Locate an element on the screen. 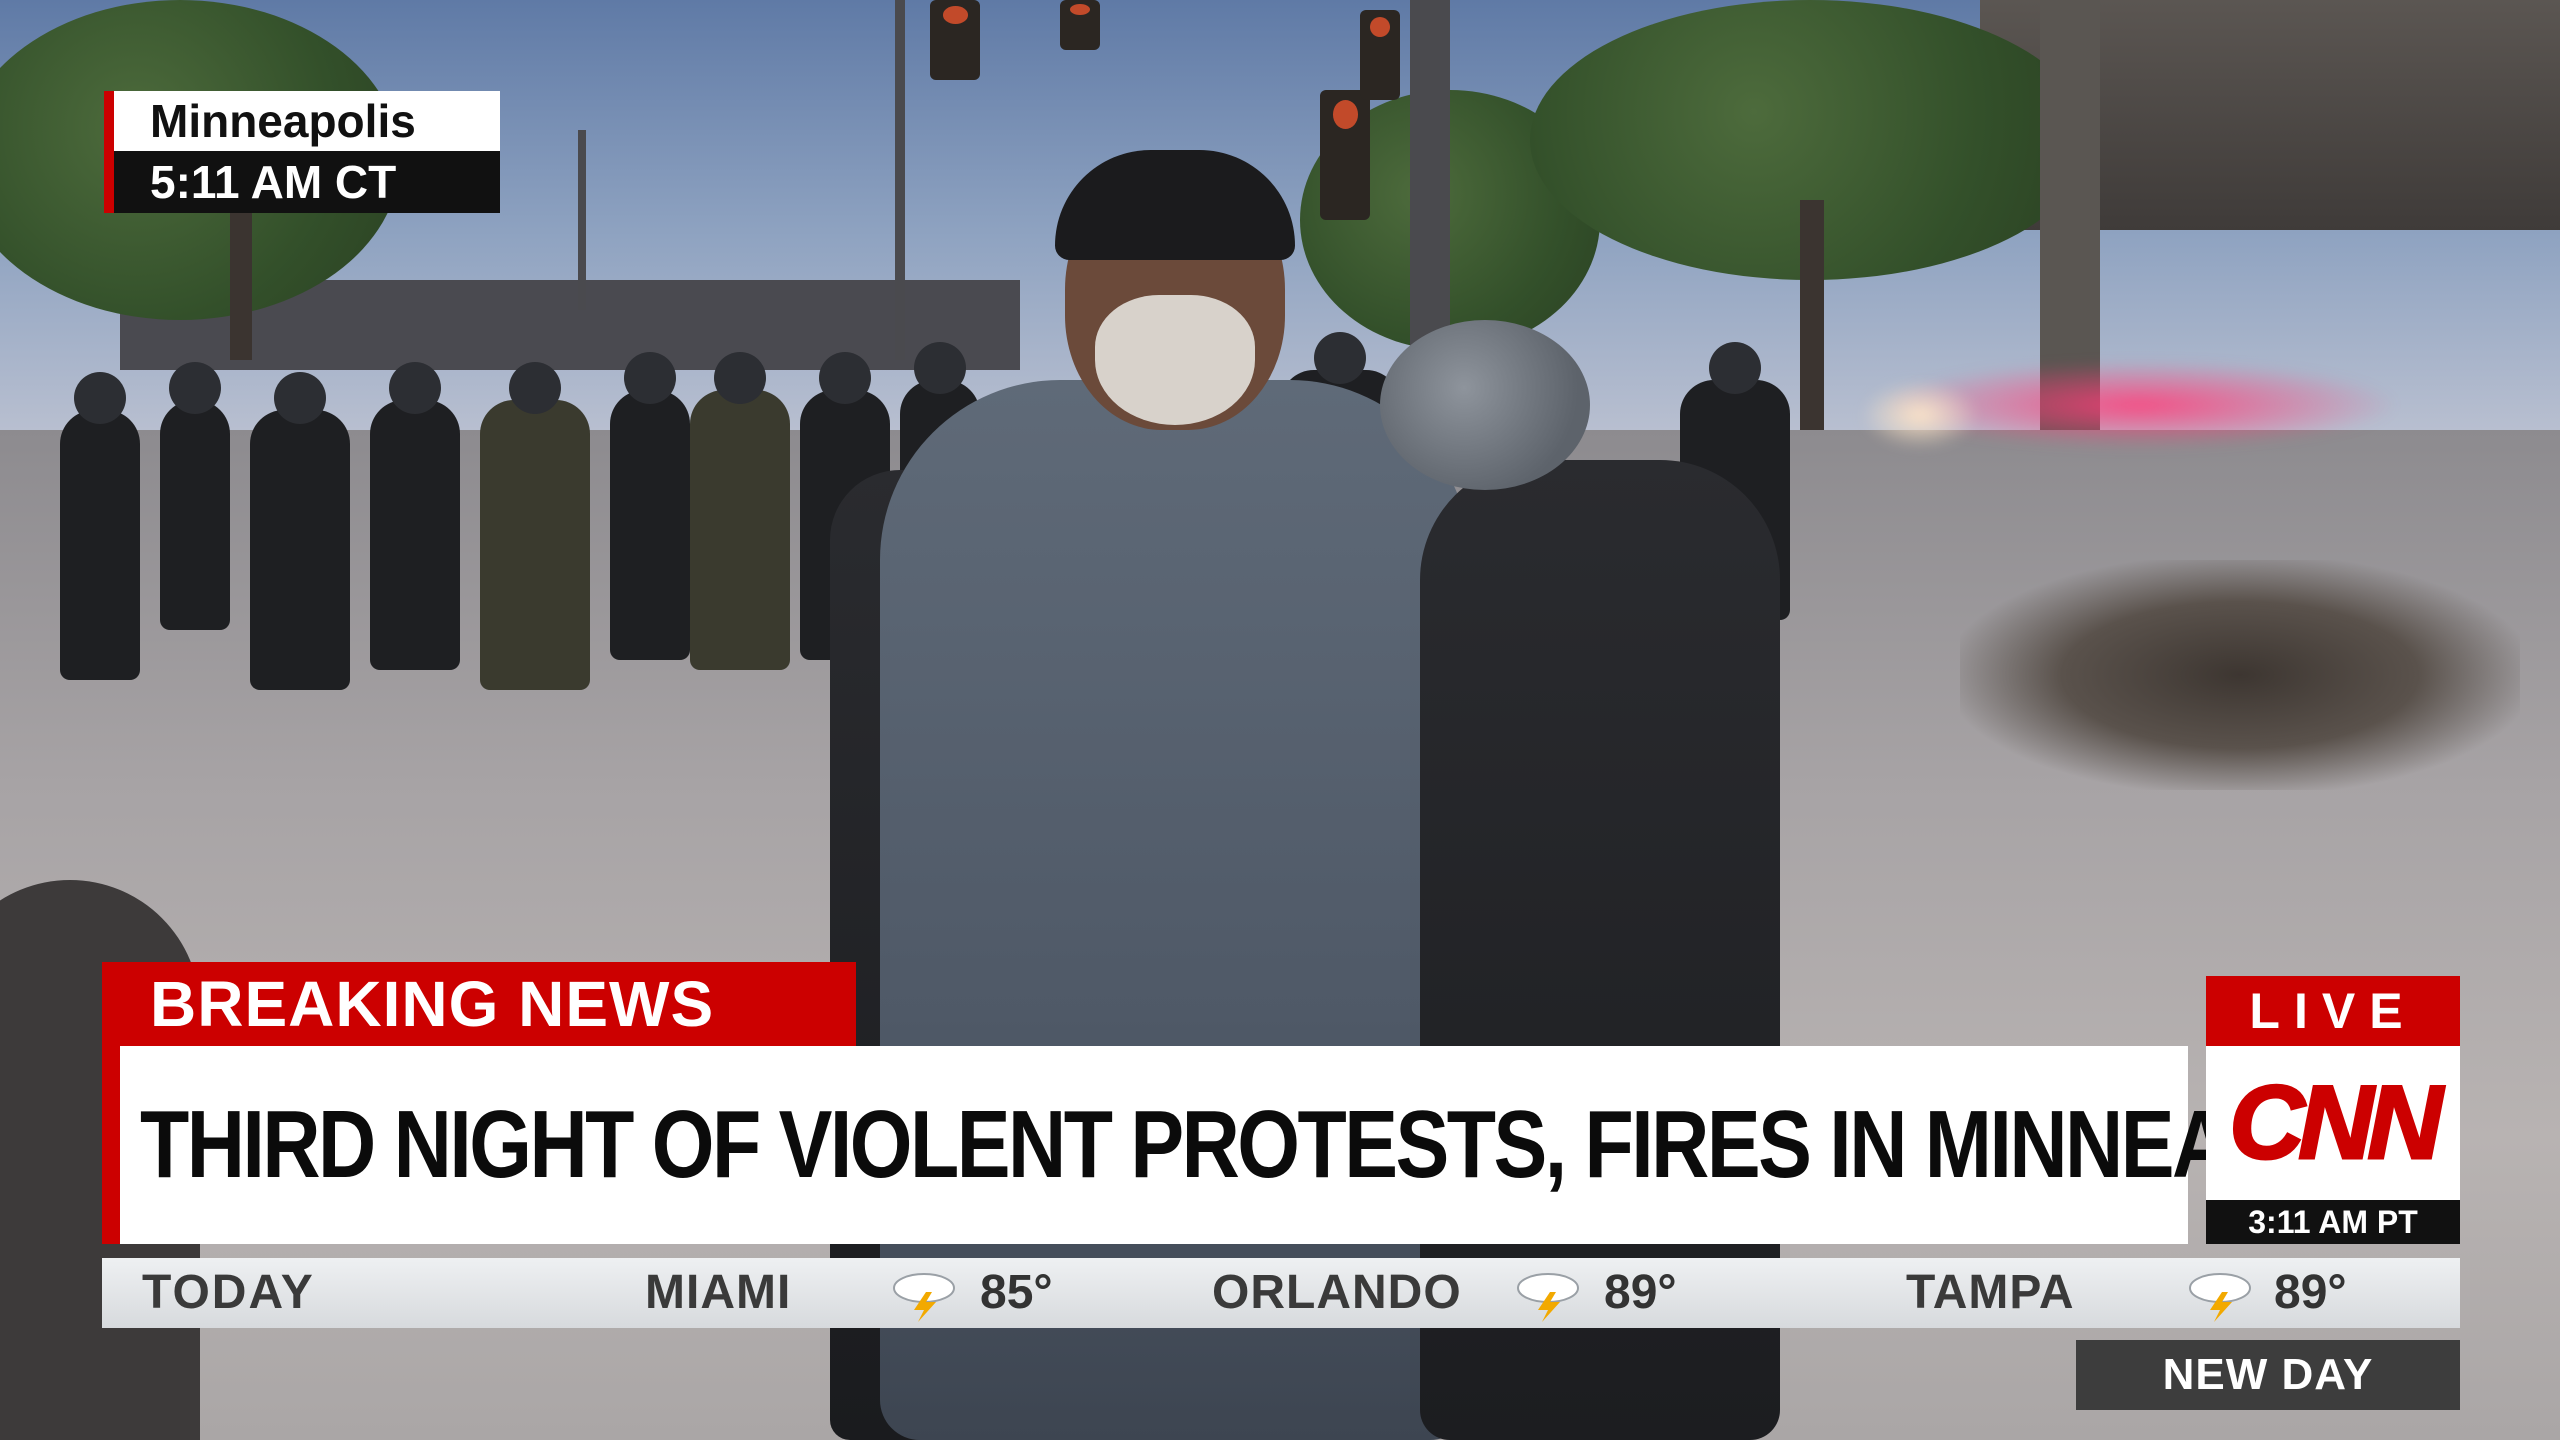 This screenshot has width=2560, height=1440. location-tag: Minneapolis 5:11 AM CT is located at coordinates (302, 152).